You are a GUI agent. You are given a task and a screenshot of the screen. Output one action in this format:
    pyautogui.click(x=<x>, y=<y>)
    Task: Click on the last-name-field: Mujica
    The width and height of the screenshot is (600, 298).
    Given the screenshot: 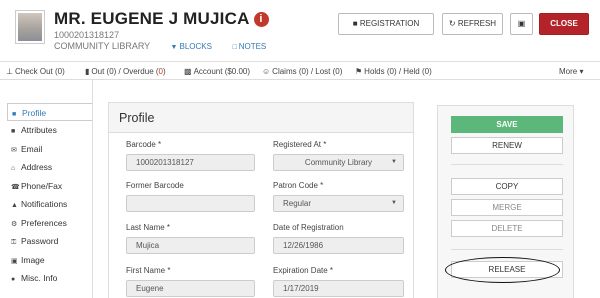 What is the action you would take?
    pyautogui.click(x=190, y=245)
    